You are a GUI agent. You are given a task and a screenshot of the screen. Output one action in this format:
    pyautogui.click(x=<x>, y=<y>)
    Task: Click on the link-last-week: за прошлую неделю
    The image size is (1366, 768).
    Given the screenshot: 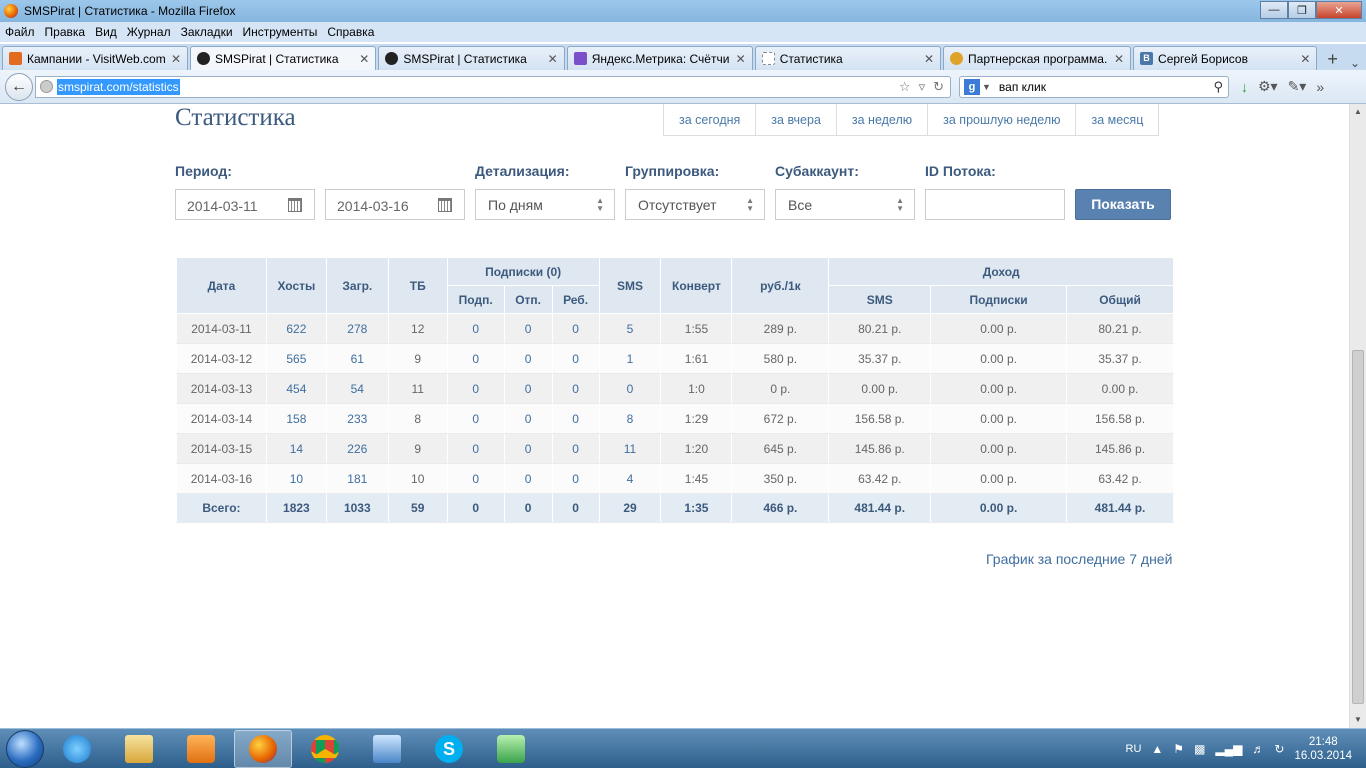 What is the action you would take?
    pyautogui.click(x=1001, y=119)
    